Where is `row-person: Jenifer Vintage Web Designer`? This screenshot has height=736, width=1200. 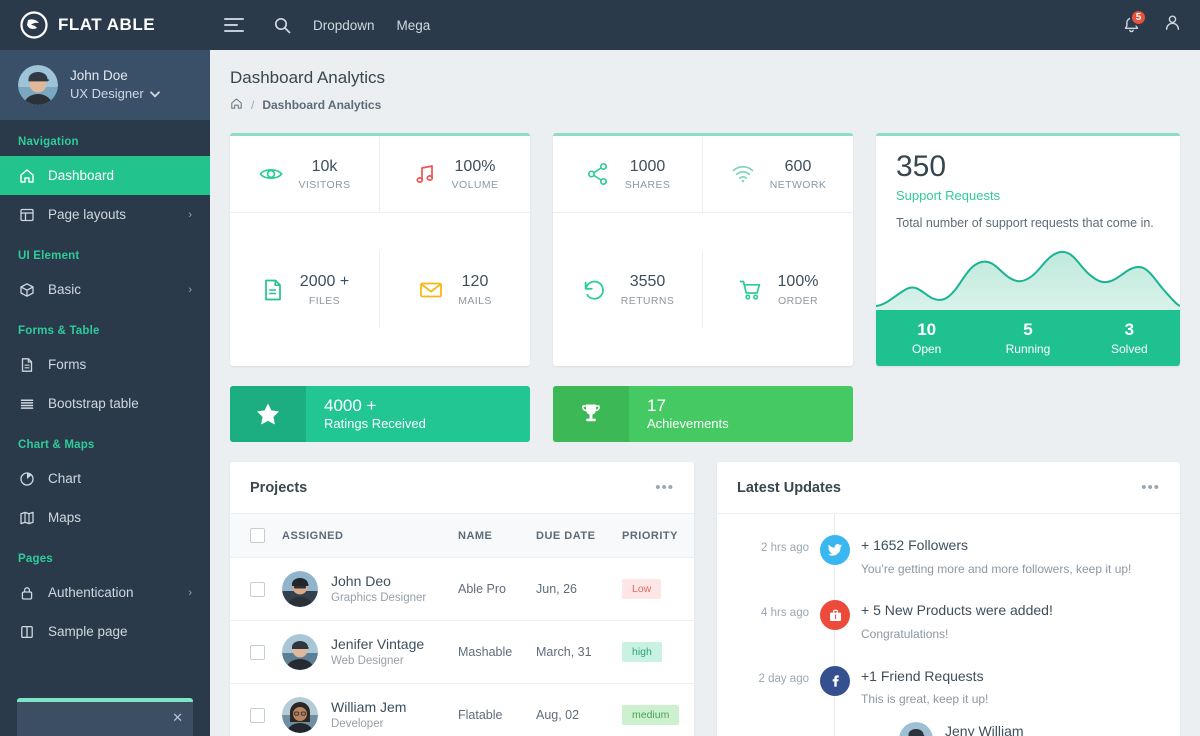
row-person: Jenifer Vintage Web Designer is located at coordinates (377, 652).